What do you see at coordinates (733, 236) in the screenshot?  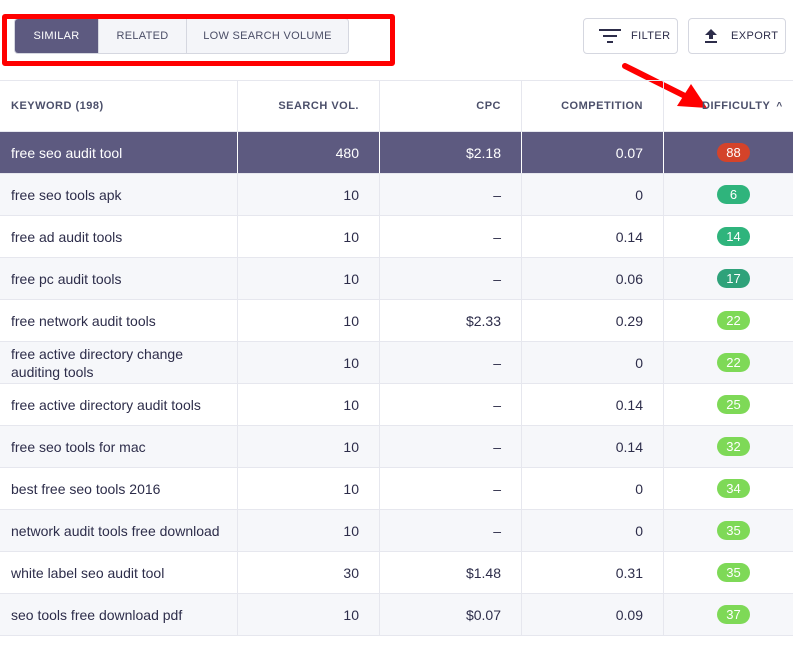 I see `difficulty-badge: 14` at bounding box center [733, 236].